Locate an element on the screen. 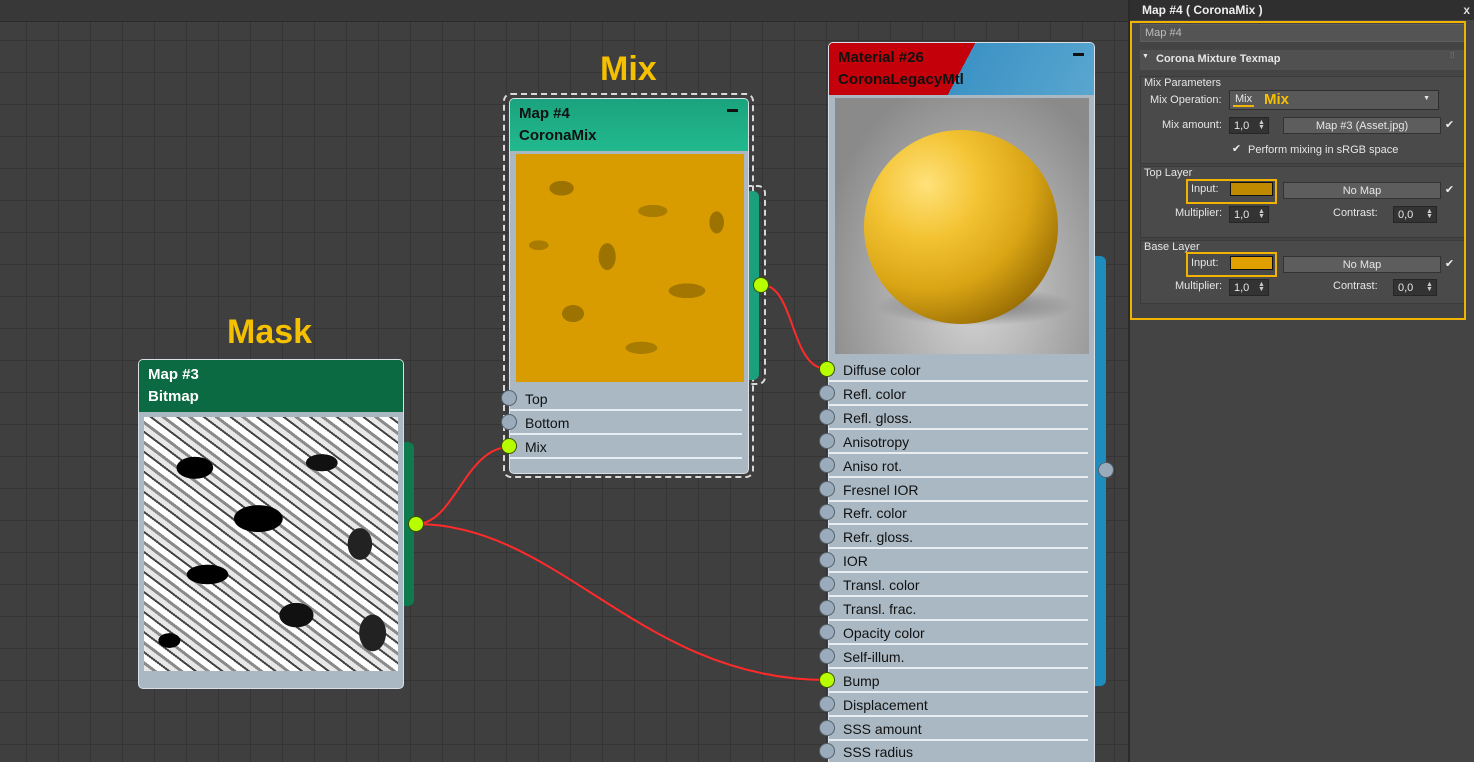  mask-node-type: Bitmap is located at coordinates (173, 396).